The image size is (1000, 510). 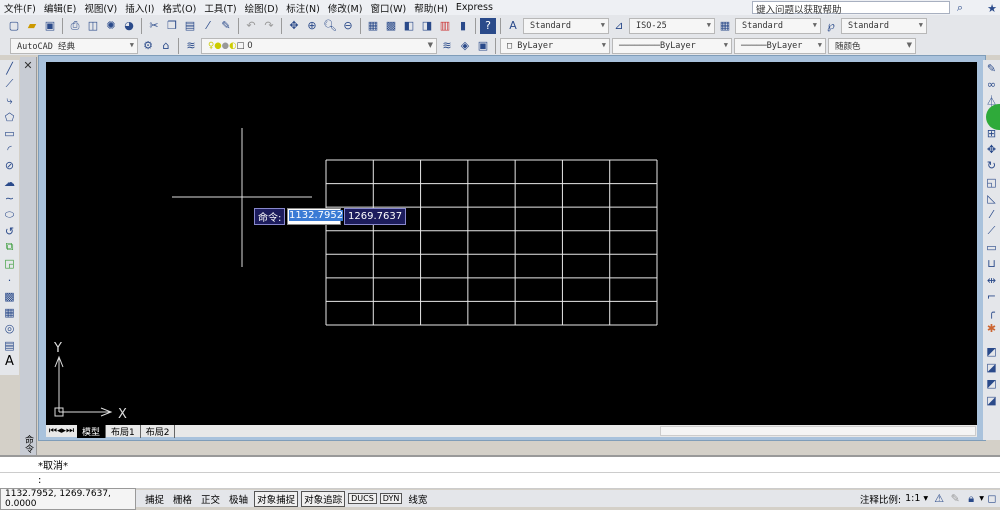 I want to click on calculator-icon: ▮, so click(x=463, y=26).